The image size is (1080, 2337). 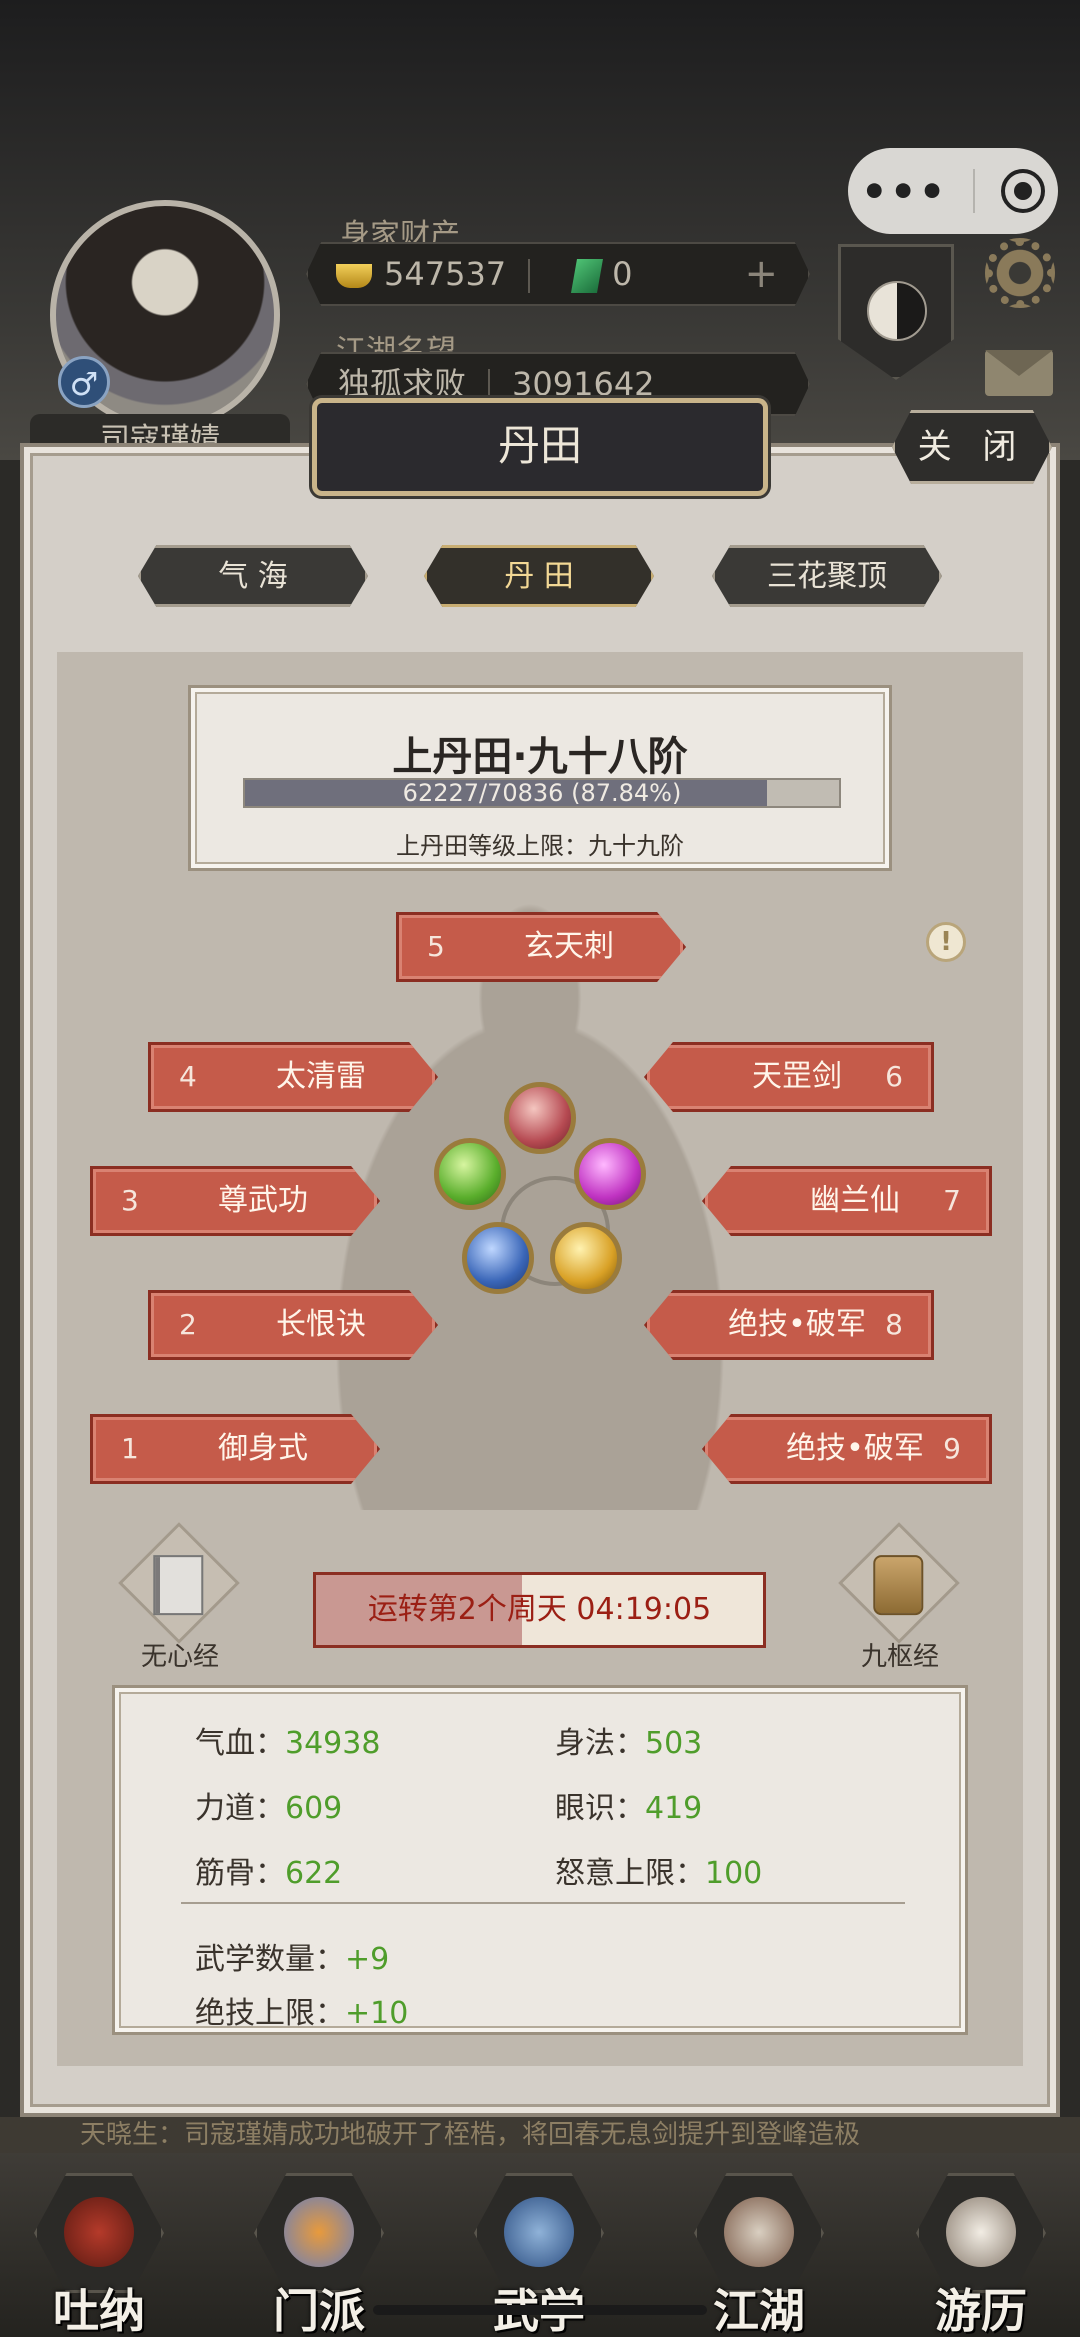 I want to click on nav-jianghu: 江湖, so click(x=759, y=2252).